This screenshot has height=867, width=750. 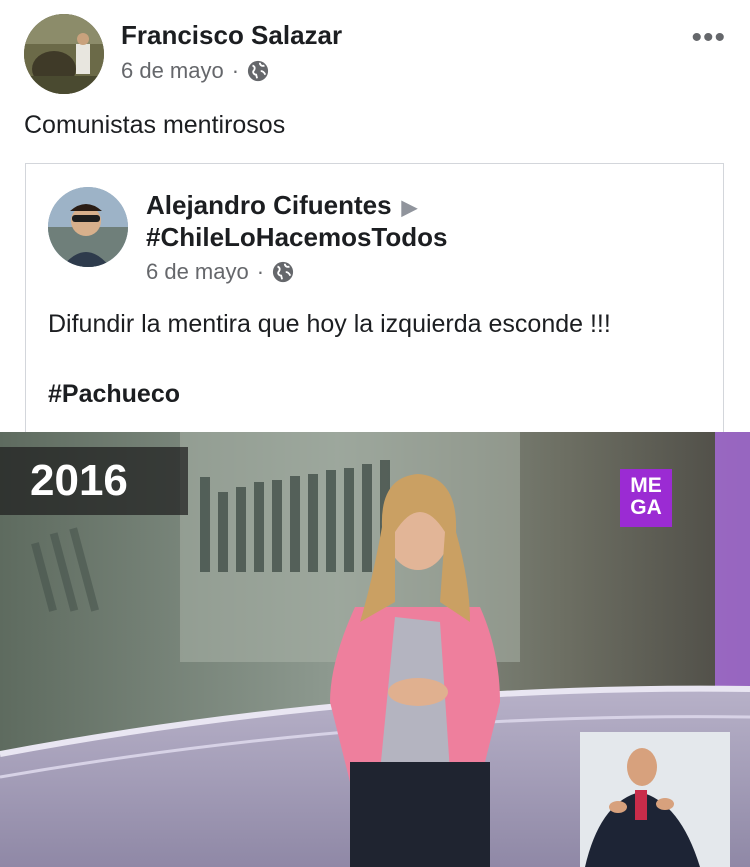 What do you see at coordinates (296, 237) in the screenshot?
I see `shared-tag: #ChileLoHacemosTodos` at bounding box center [296, 237].